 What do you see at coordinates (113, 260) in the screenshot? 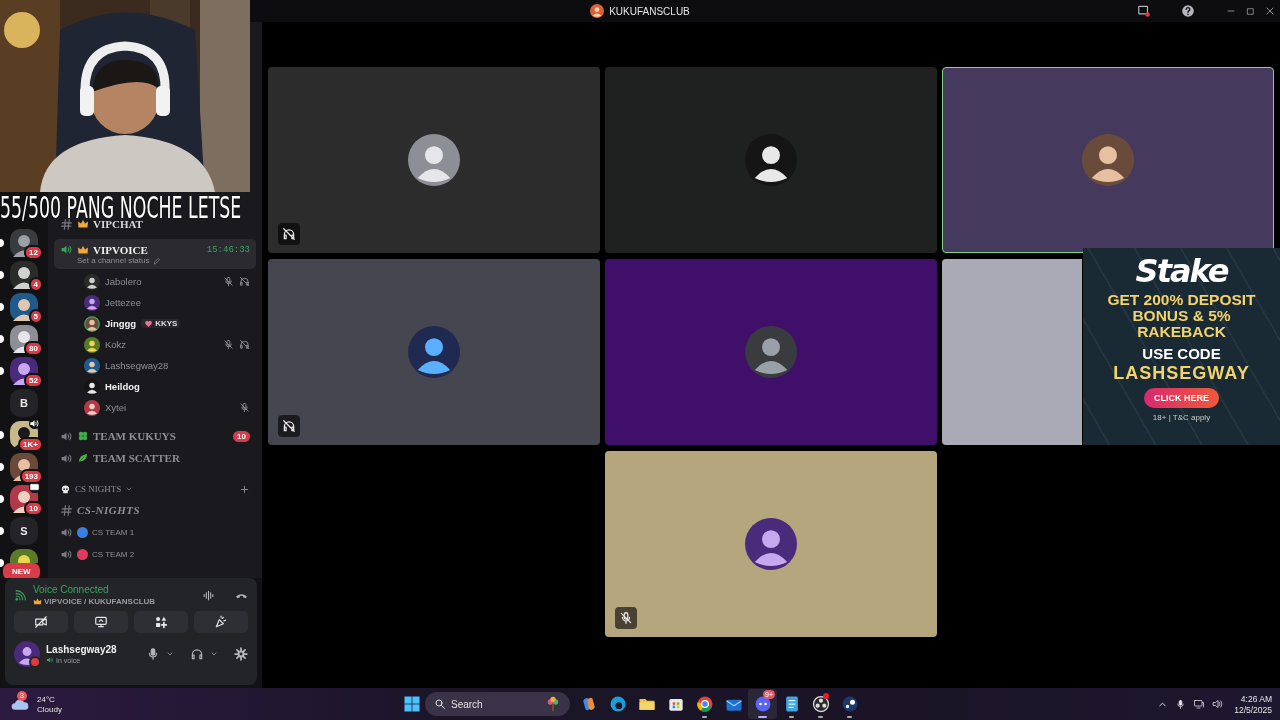
I see `channel-status: Set a channel status` at bounding box center [113, 260].